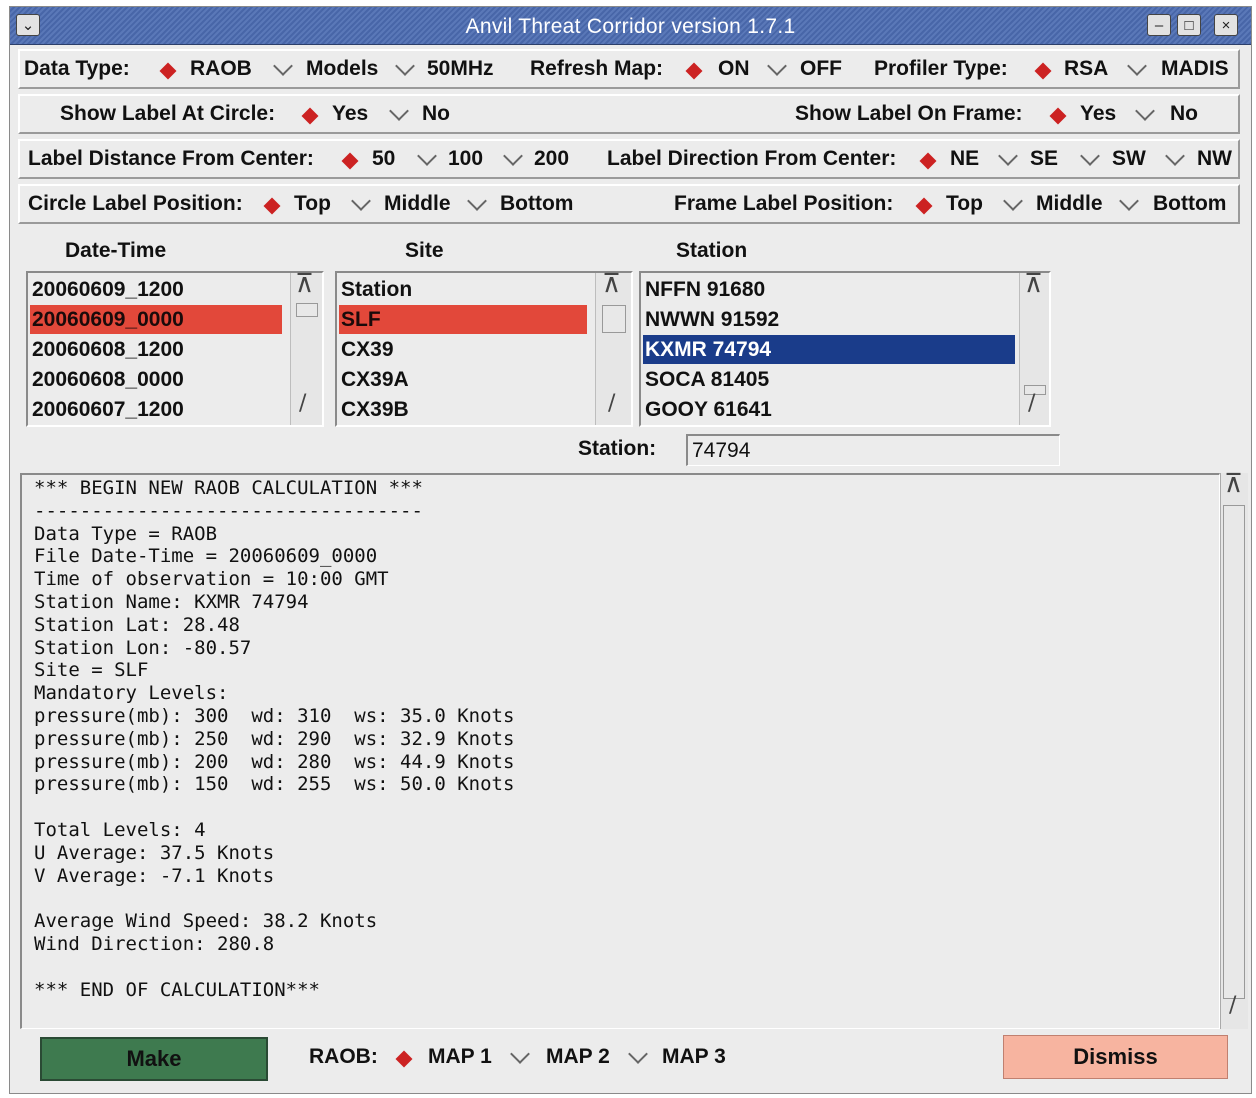  Describe the element at coordinates (1129, 159) in the screenshot. I see `label-direction-sw-option: SW` at that location.